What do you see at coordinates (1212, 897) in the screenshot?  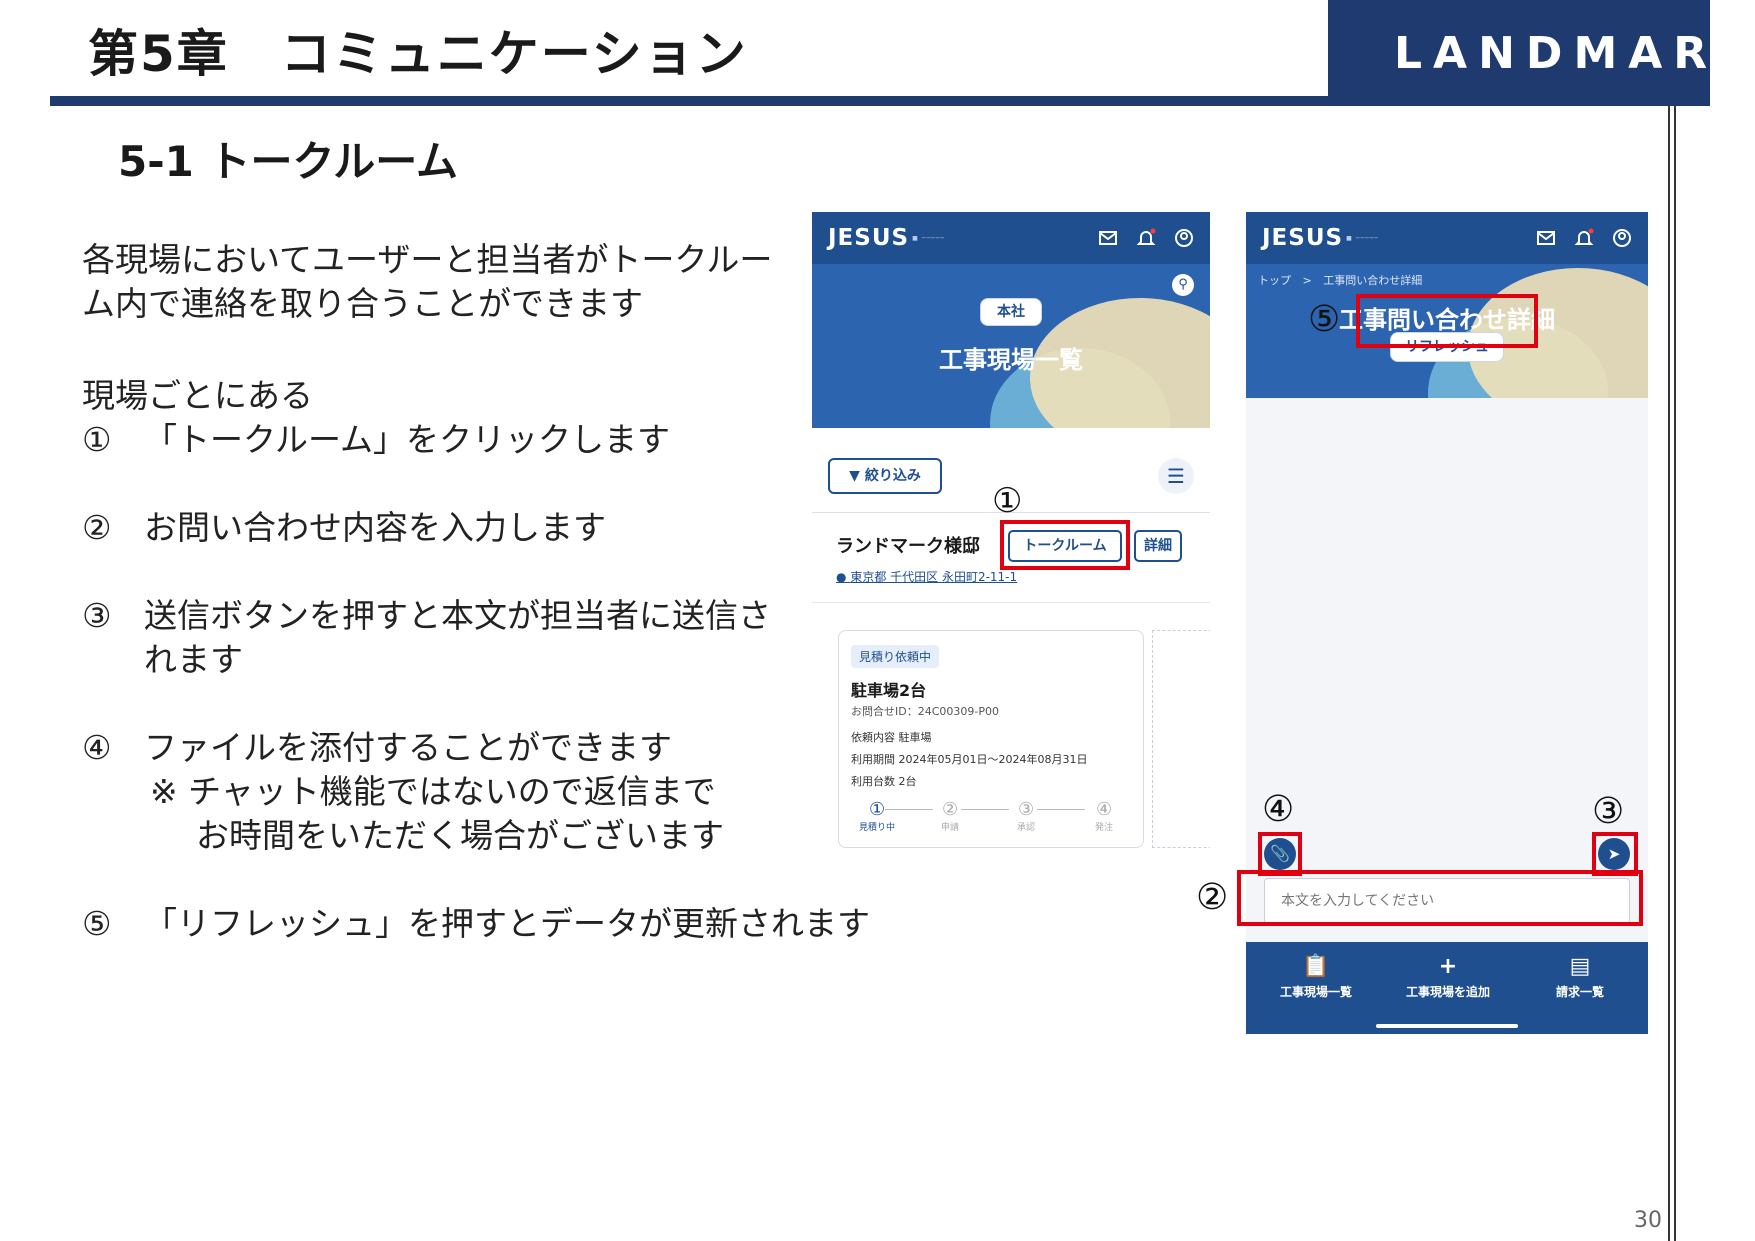 I see `callout-2: ②` at bounding box center [1212, 897].